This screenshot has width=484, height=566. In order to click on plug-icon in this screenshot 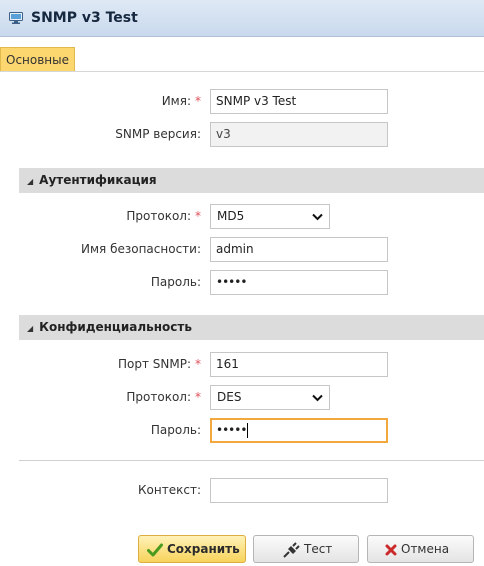, I will do `click(291, 549)`.